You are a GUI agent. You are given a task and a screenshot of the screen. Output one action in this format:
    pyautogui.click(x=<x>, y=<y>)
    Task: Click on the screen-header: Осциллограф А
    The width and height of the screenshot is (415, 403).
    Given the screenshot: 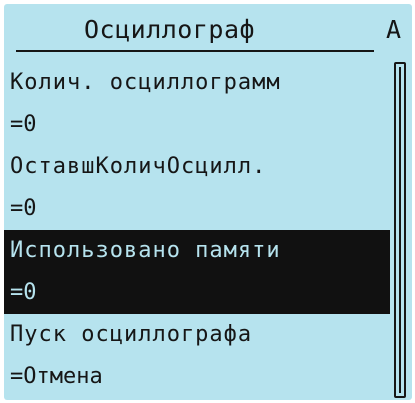 What is the action you would take?
    pyautogui.click(x=208, y=33)
    